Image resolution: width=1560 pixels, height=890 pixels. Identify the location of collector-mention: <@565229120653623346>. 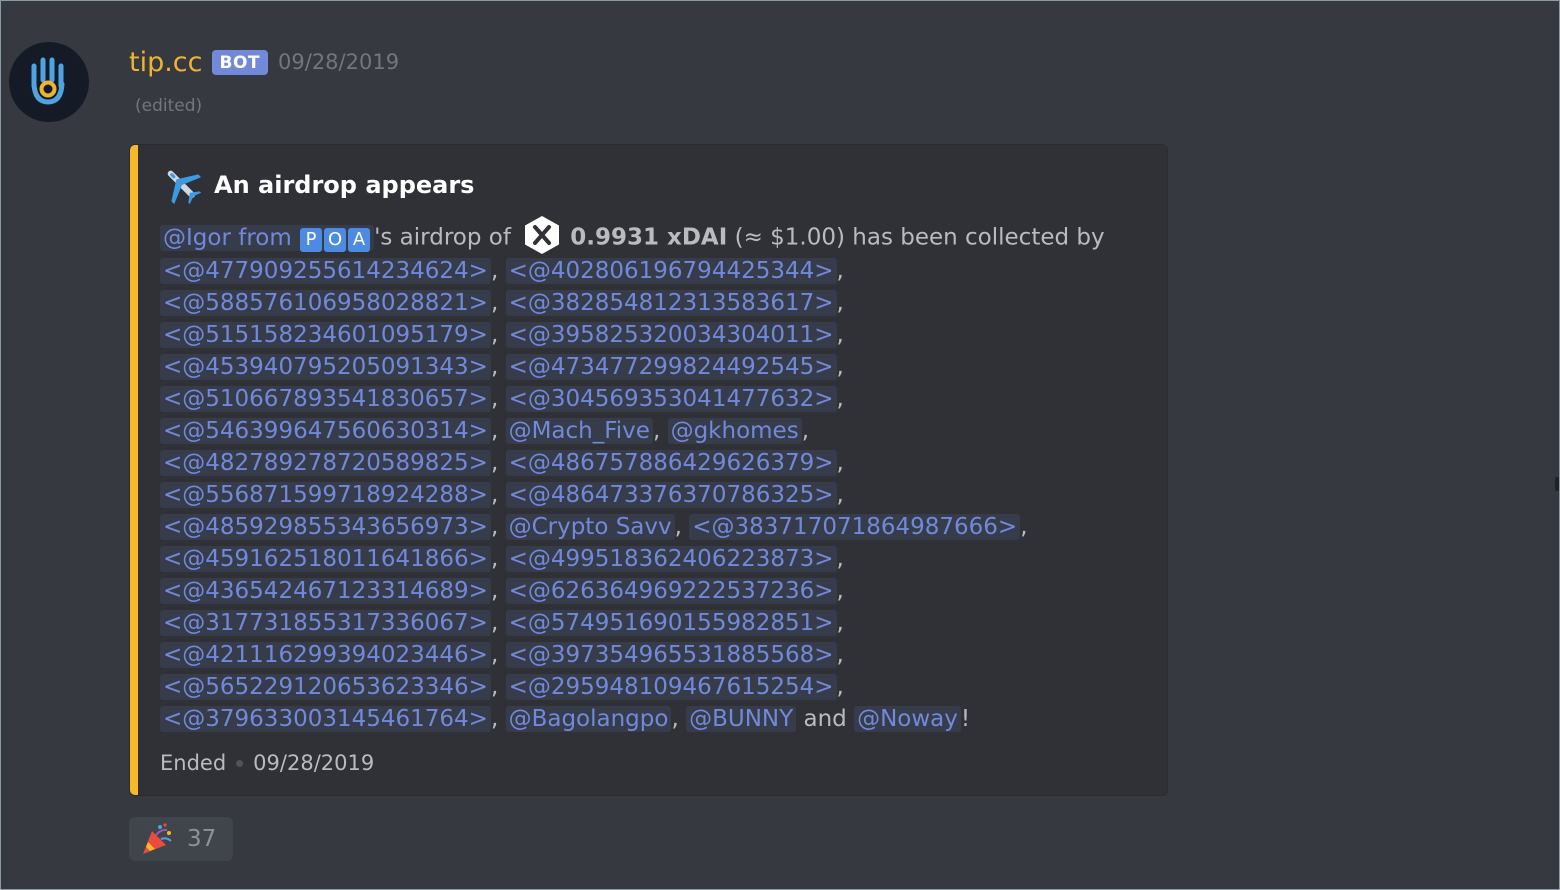
(325, 687).